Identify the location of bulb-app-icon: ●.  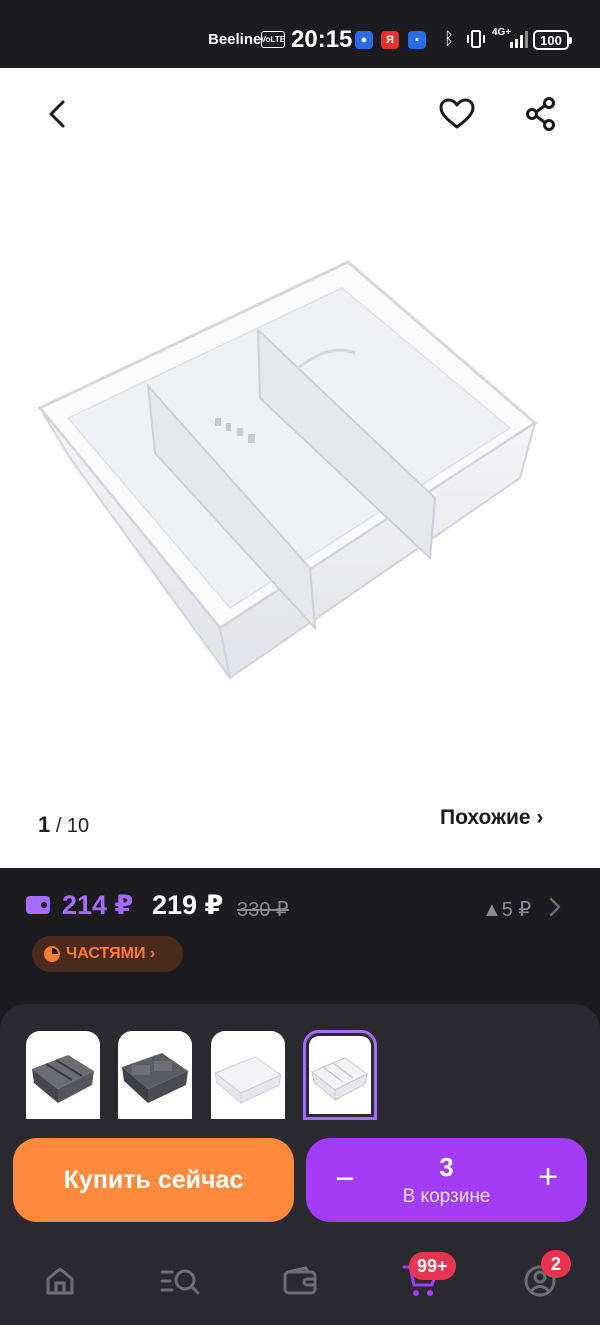
(364, 40).